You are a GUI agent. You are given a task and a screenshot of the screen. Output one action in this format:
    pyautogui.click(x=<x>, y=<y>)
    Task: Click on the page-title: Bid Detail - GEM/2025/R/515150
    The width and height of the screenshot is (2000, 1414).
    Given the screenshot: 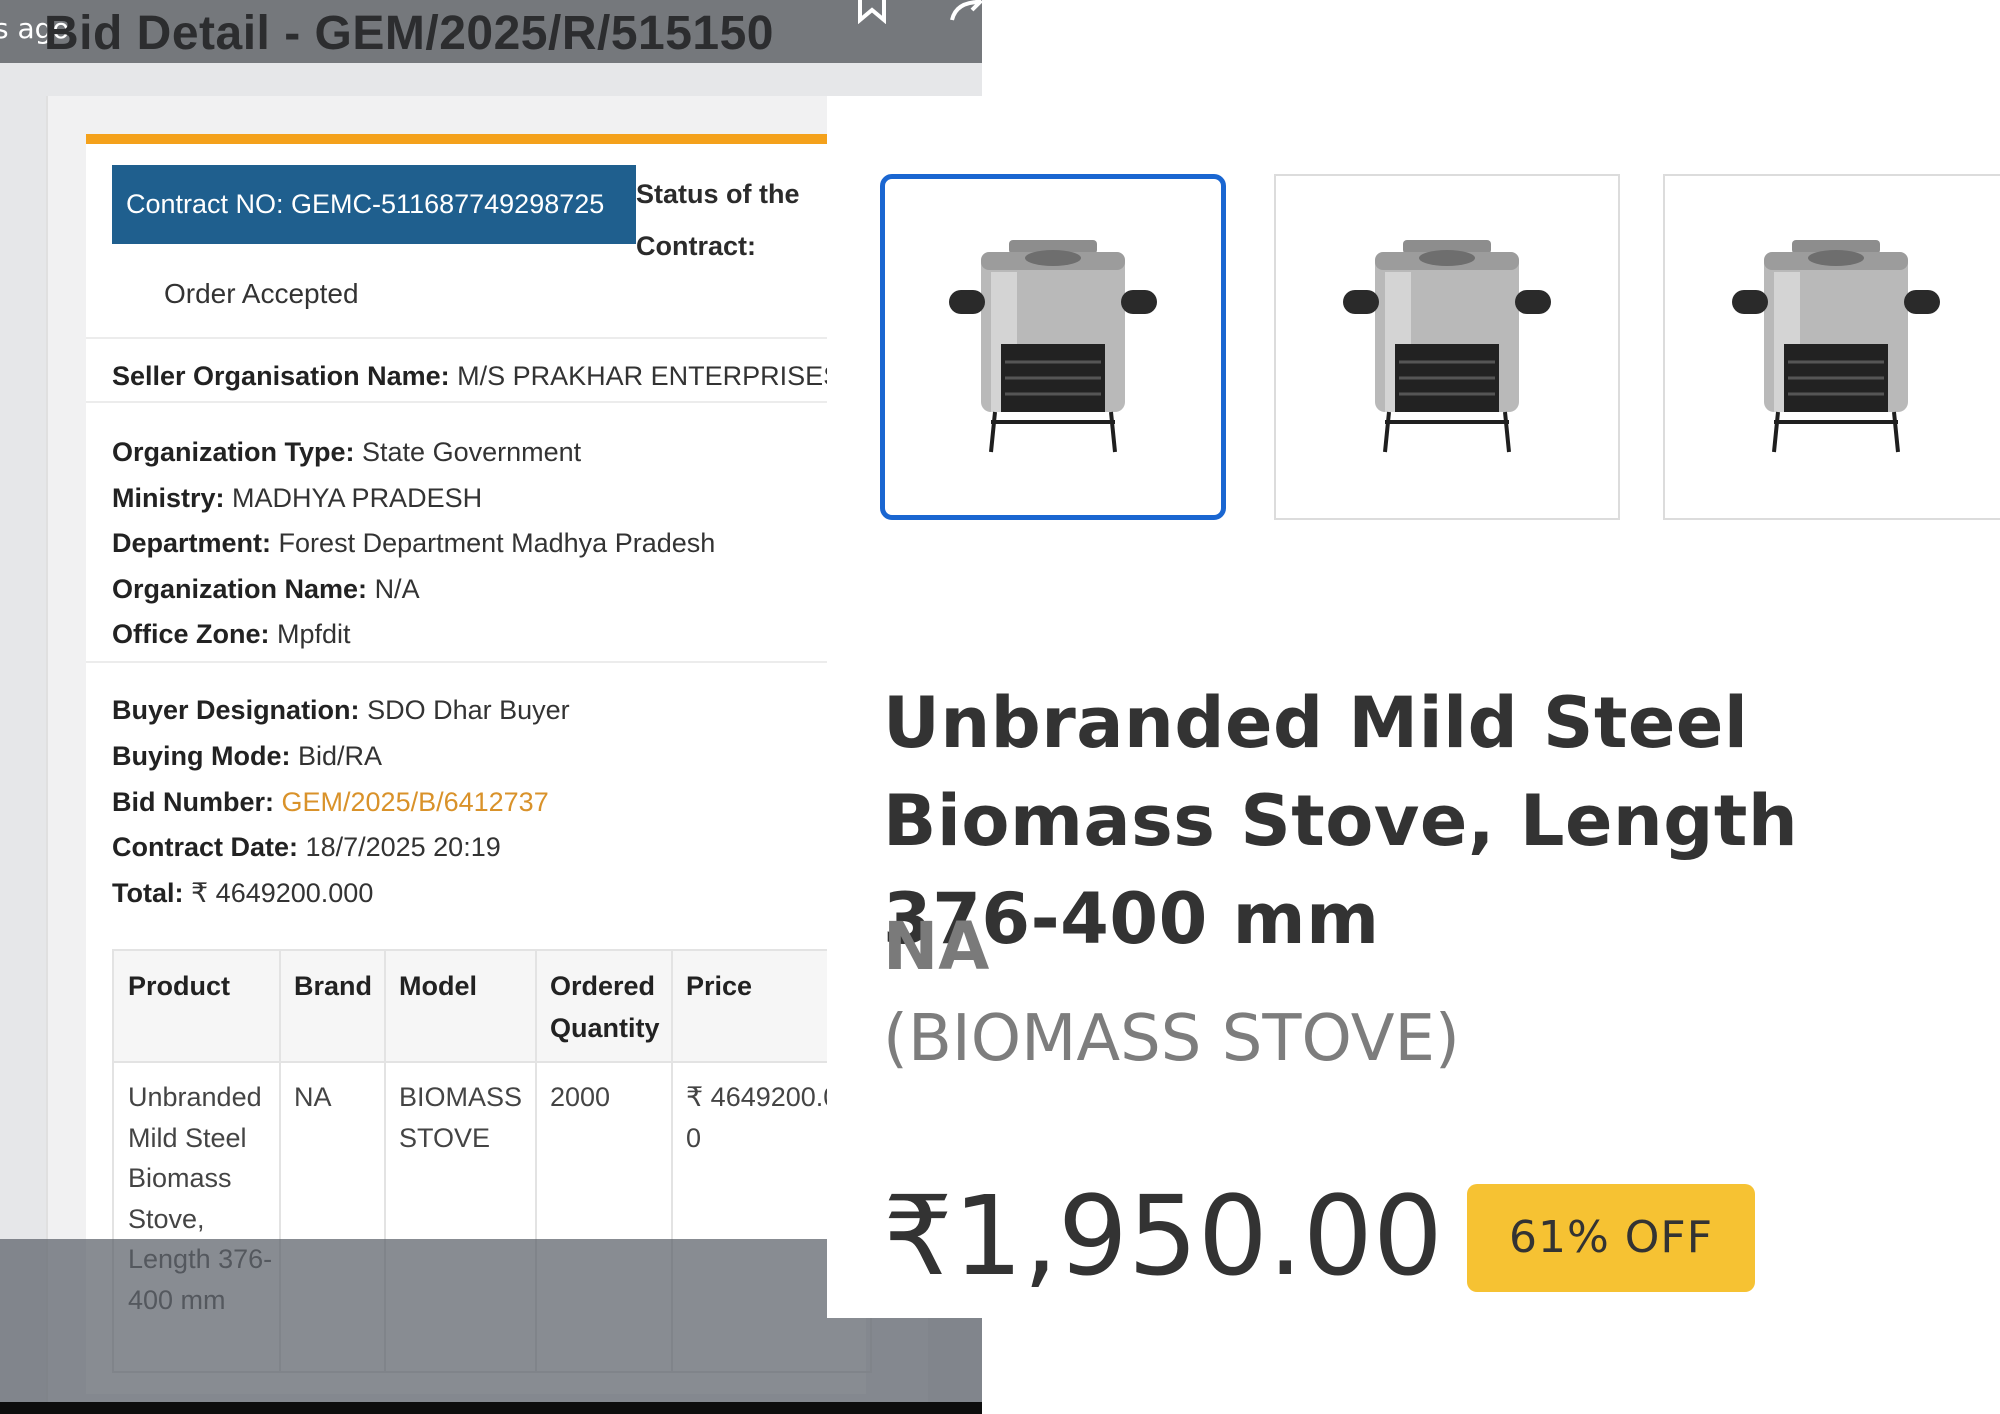 What is the action you would take?
    pyautogui.click(x=409, y=33)
    